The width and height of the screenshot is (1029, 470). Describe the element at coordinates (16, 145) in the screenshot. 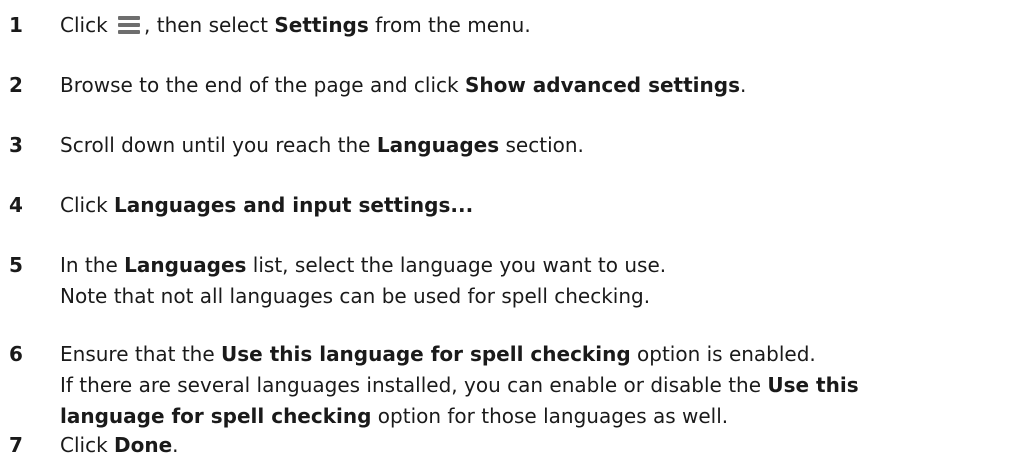

I see `step-number: 3` at that location.